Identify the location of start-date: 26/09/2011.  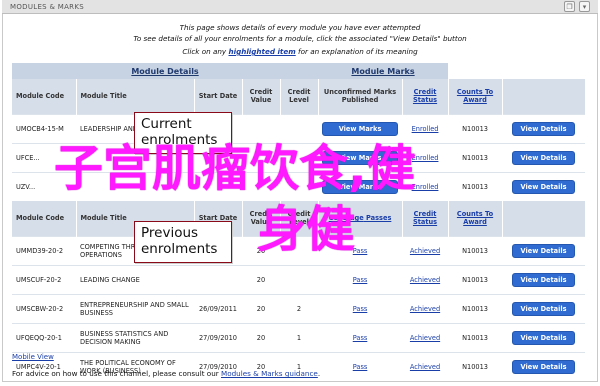
(218, 308).